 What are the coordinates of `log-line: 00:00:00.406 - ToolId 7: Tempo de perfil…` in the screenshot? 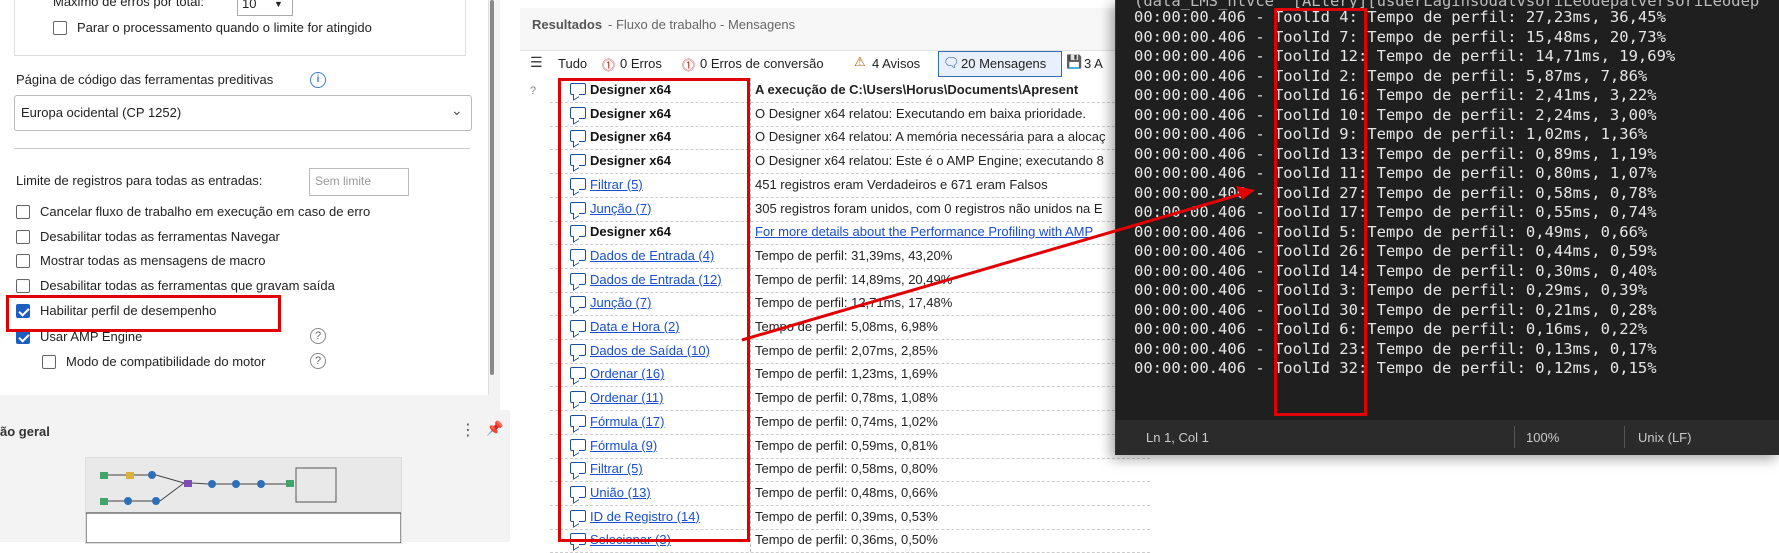 It's located at (1400, 36).